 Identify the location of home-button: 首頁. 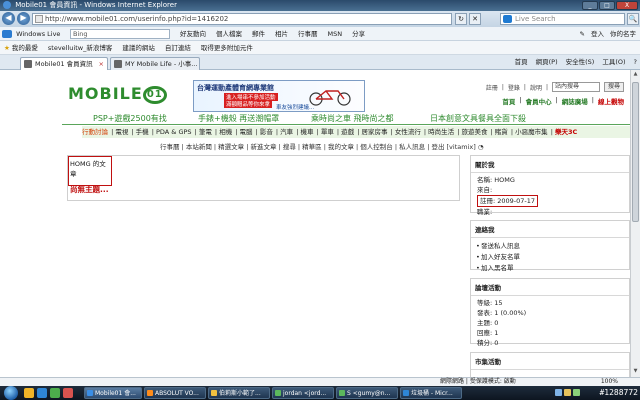
(521, 62).